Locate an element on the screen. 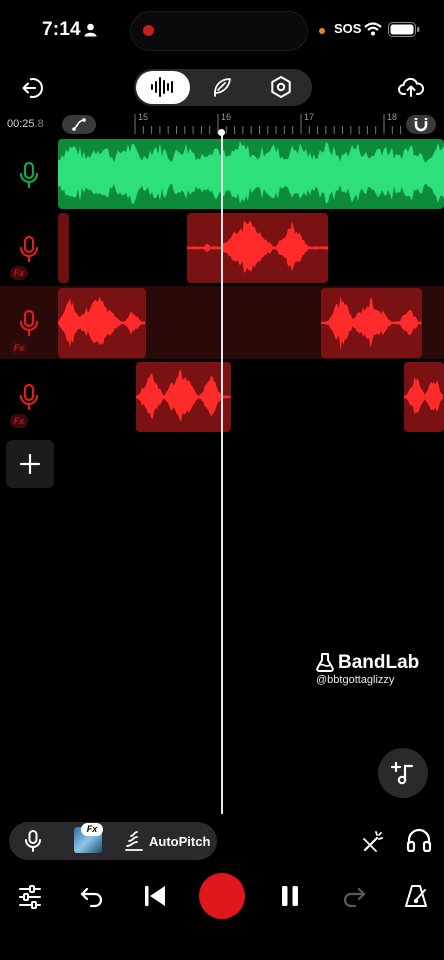 The width and height of the screenshot is (444, 960). playhead is located at coordinates (222, 473).